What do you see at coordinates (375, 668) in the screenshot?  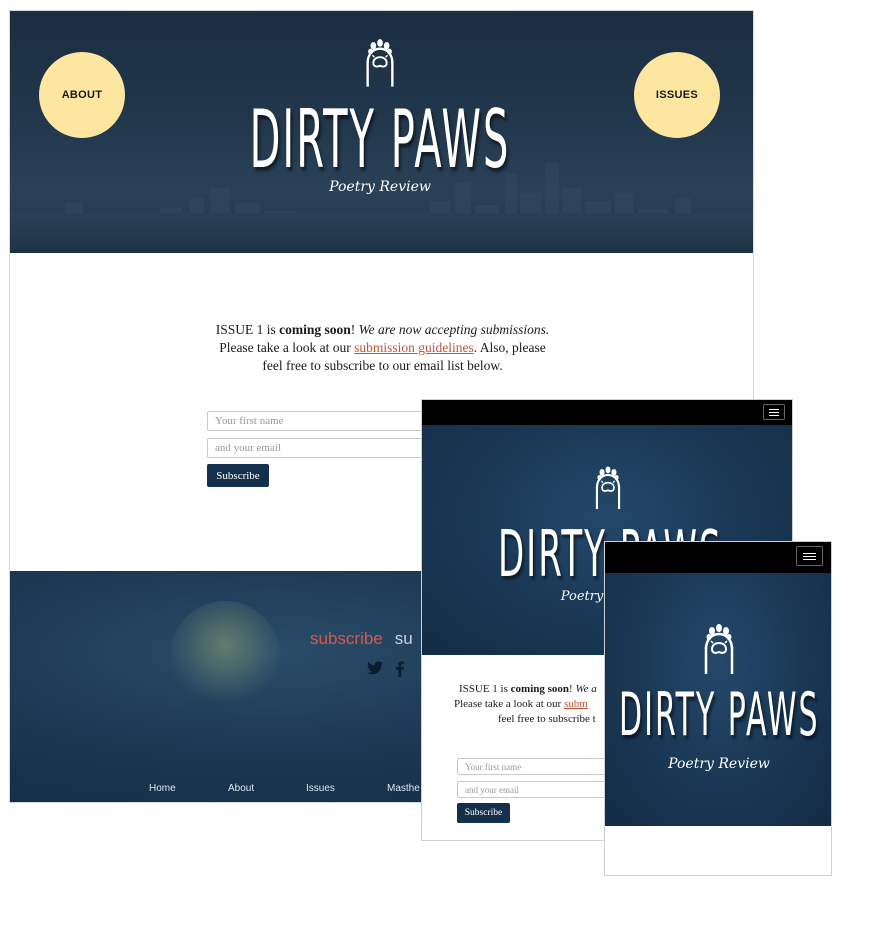 I see `twitter-icon` at bounding box center [375, 668].